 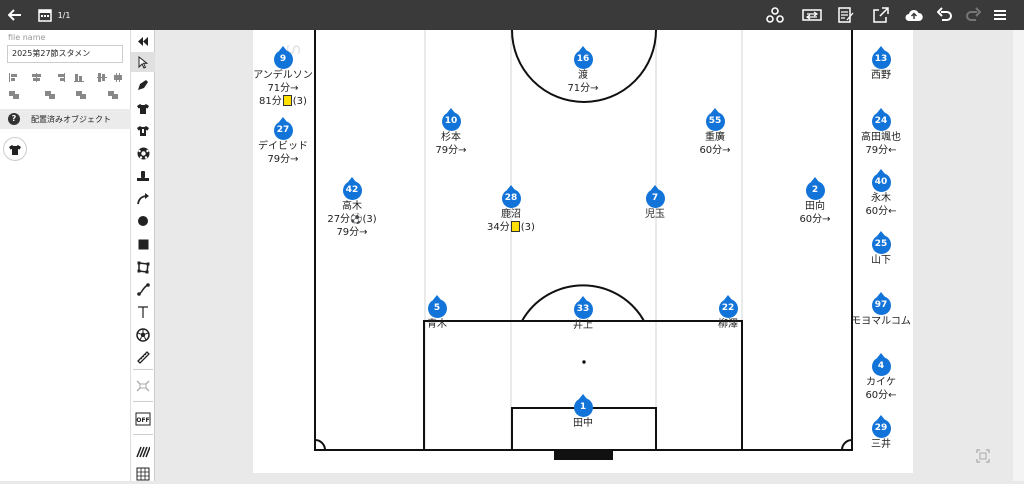 I want to click on player-event-text: 79分→, so click(x=352, y=232).